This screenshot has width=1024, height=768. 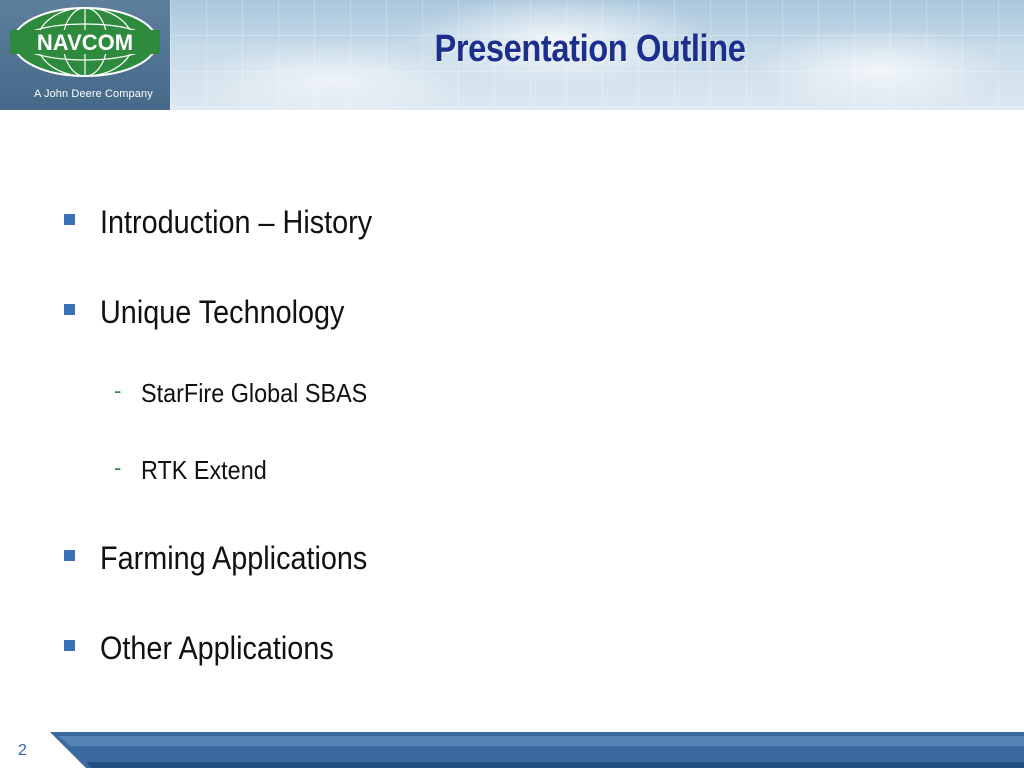 I want to click on bullet-text: Introduction – History, so click(x=236, y=222).